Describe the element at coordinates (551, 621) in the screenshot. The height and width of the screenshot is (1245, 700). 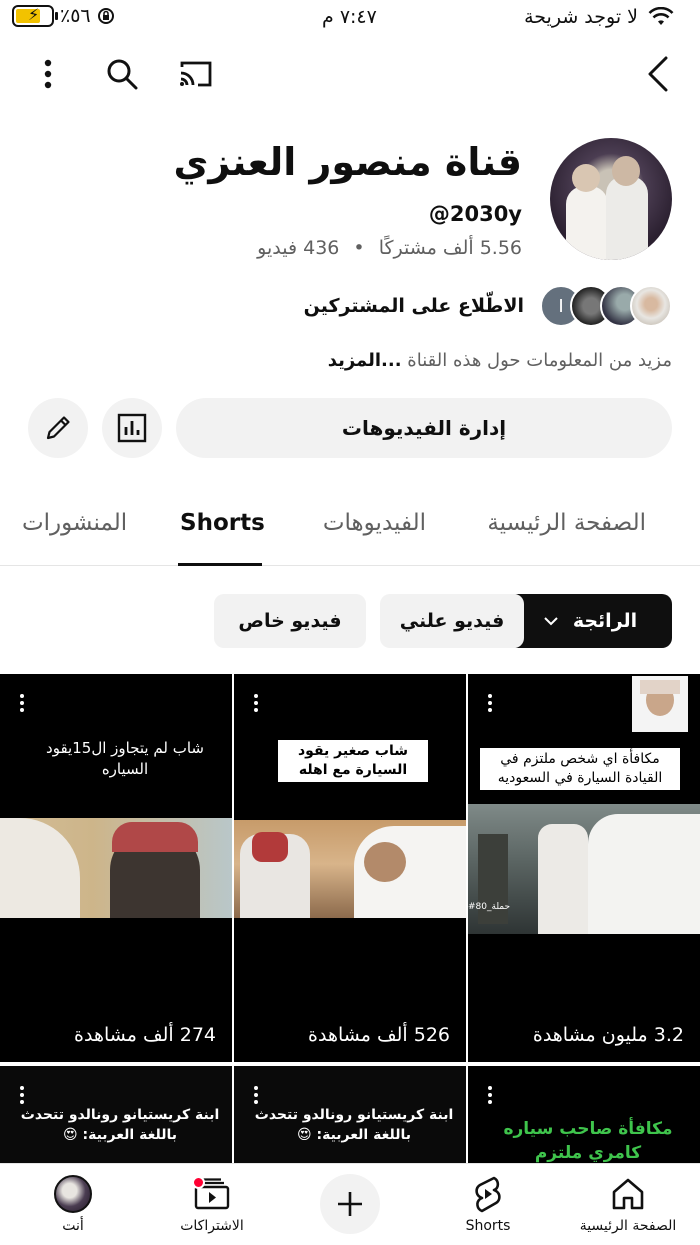
I see `chevron-down-icon` at that location.